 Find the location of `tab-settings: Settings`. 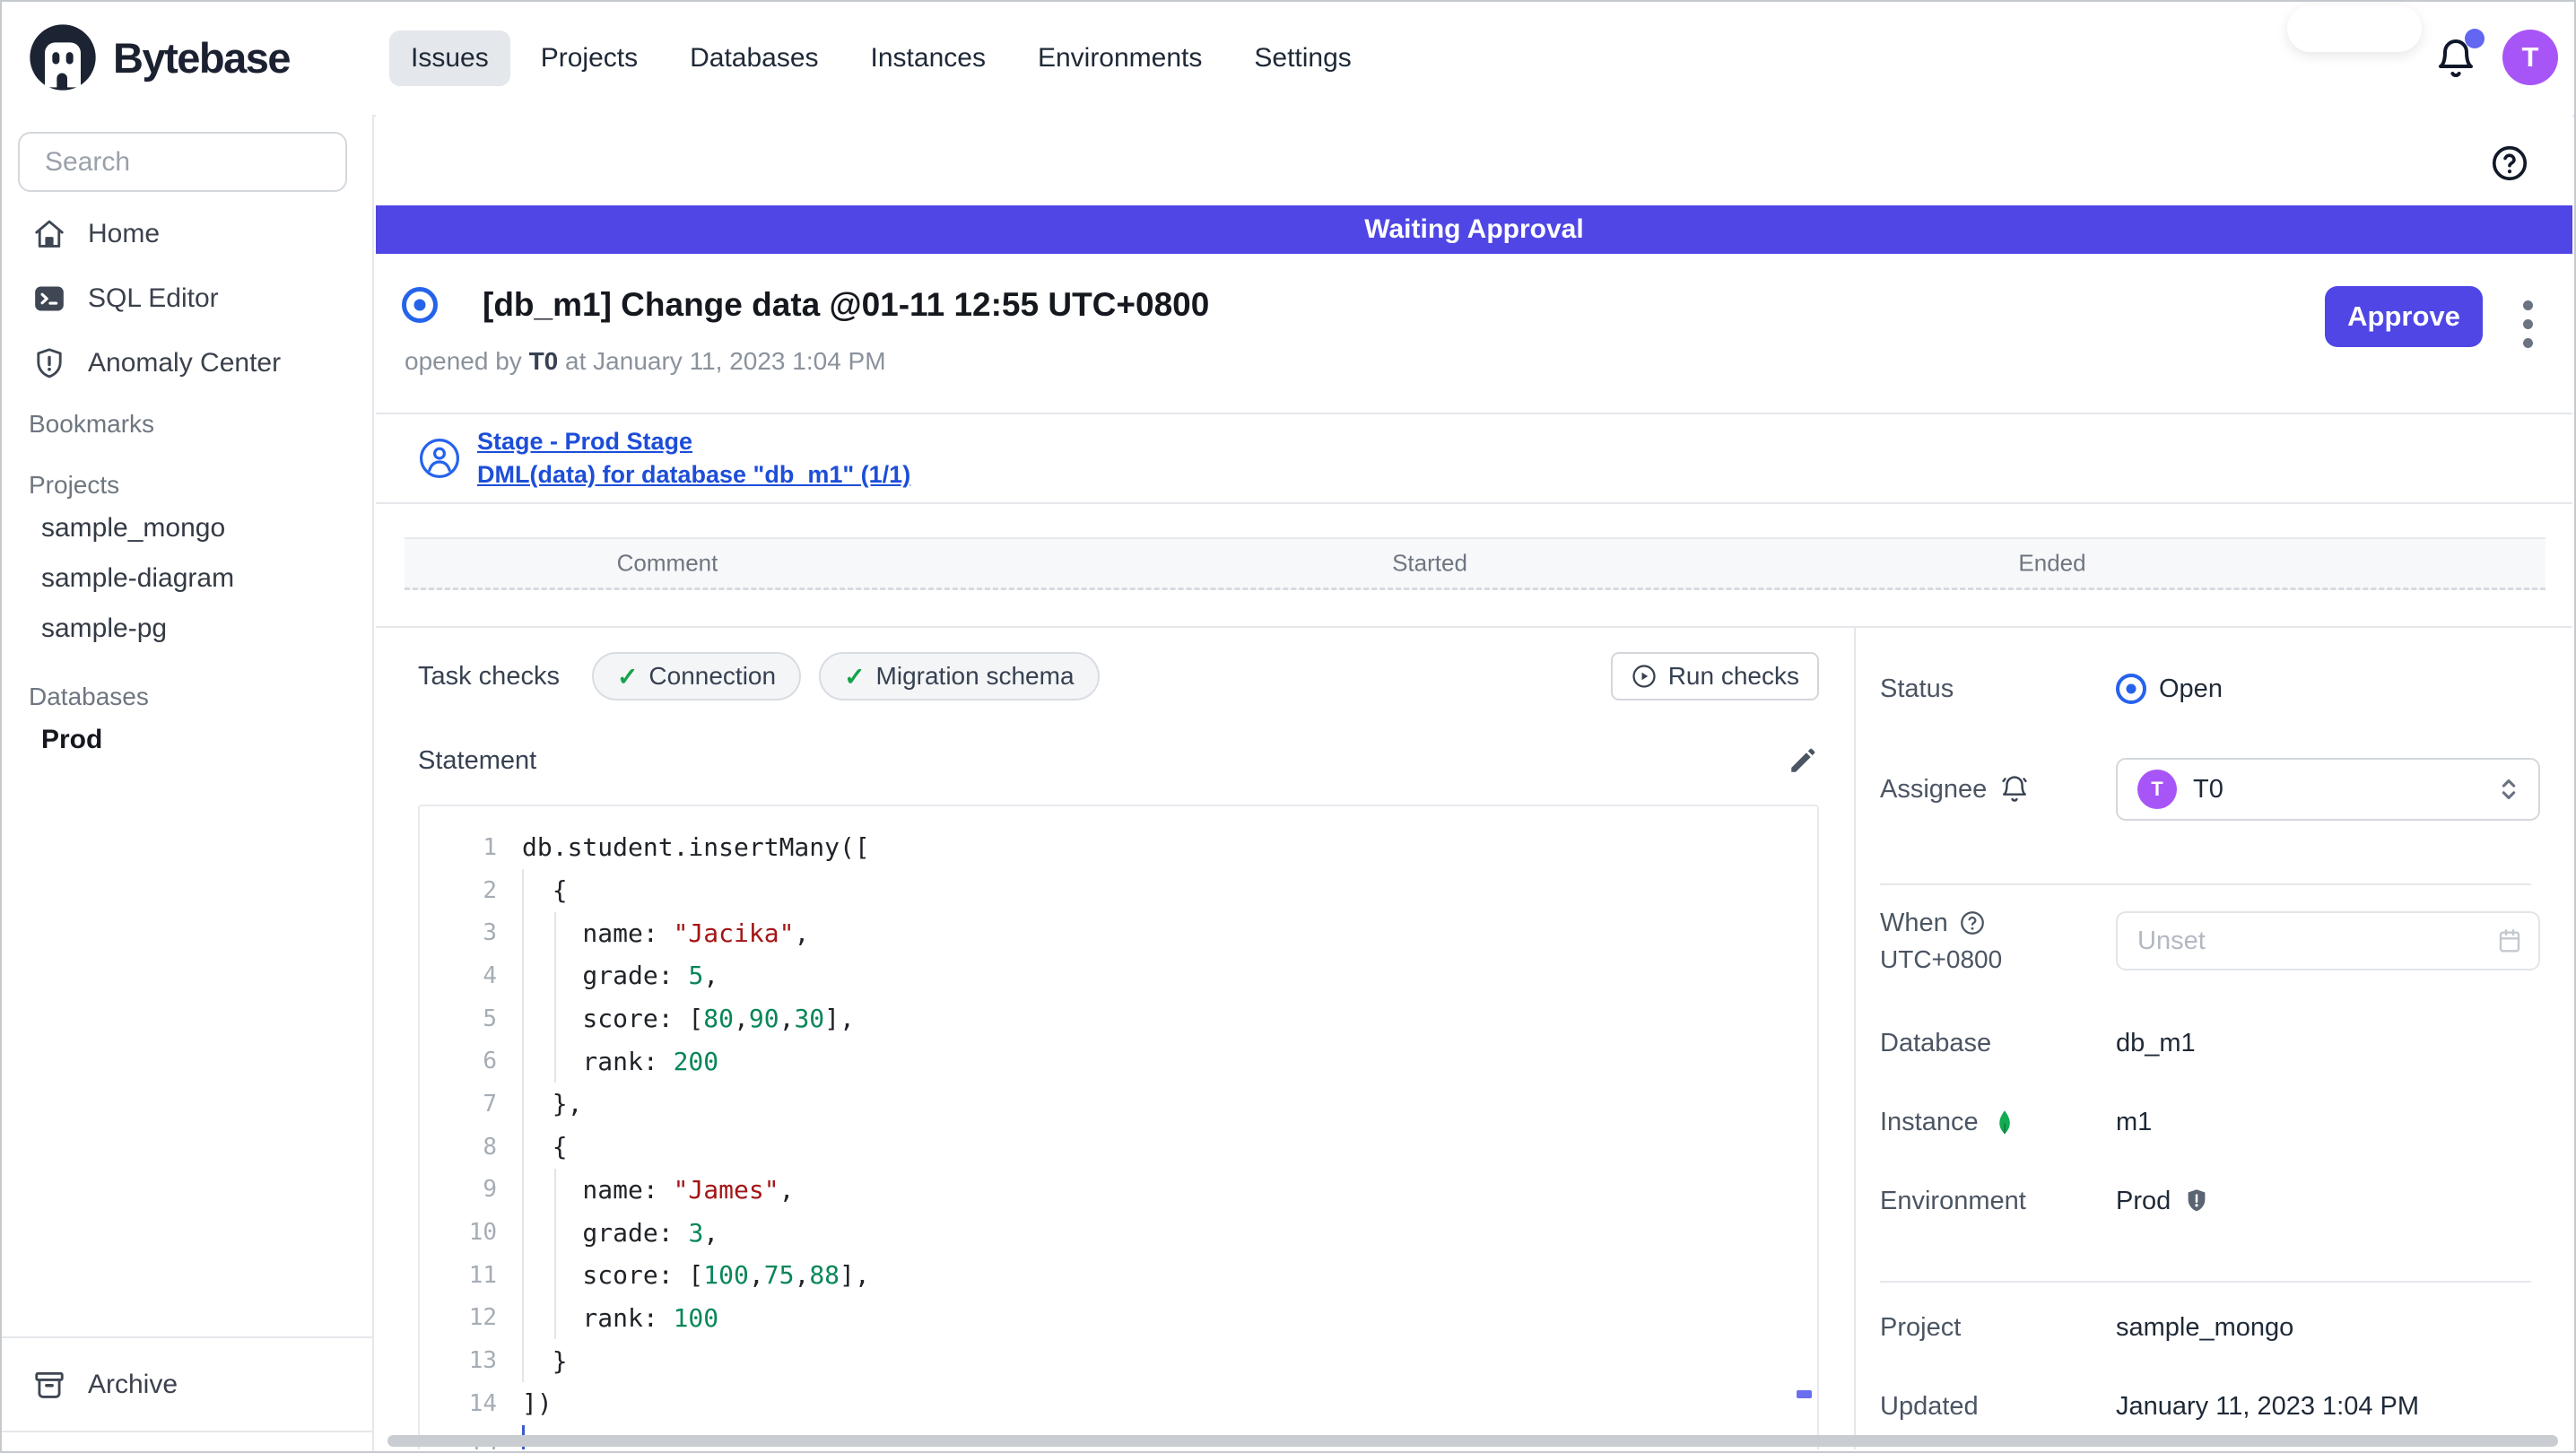

tab-settings: Settings is located at coordinates (1302, 58).